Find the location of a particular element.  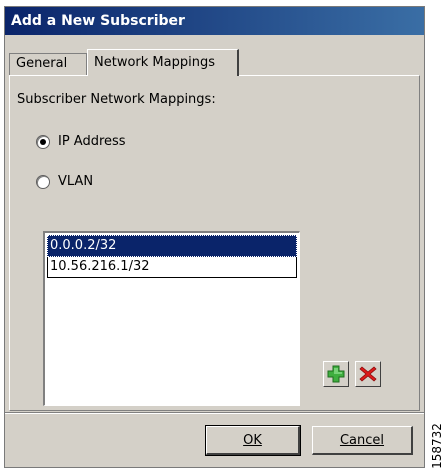

figure-number-text: 158732 is located at coordinates (437, 446).